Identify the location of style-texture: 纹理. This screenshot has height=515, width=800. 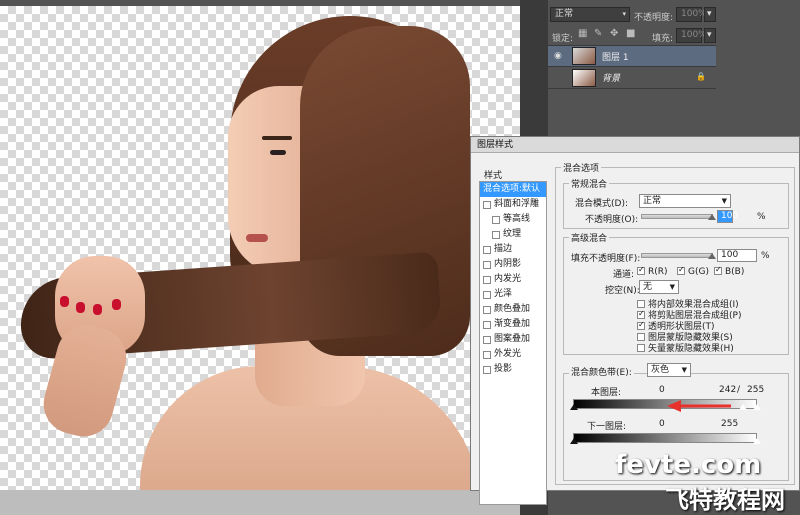
(513, 234).